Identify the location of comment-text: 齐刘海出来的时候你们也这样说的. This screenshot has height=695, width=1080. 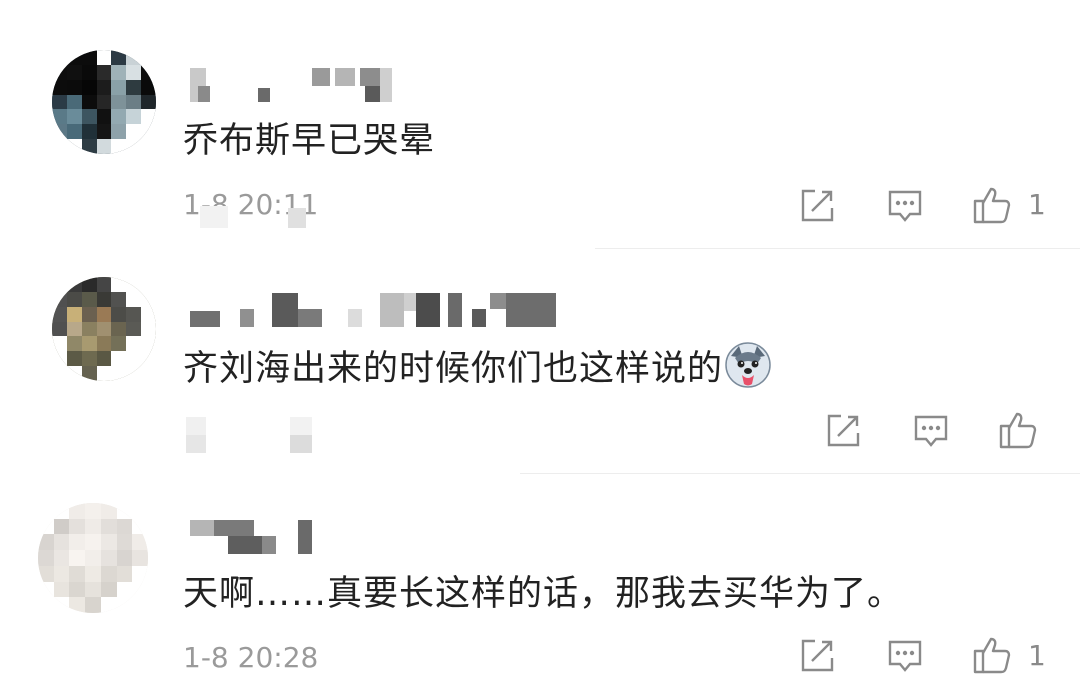
(477, 365).